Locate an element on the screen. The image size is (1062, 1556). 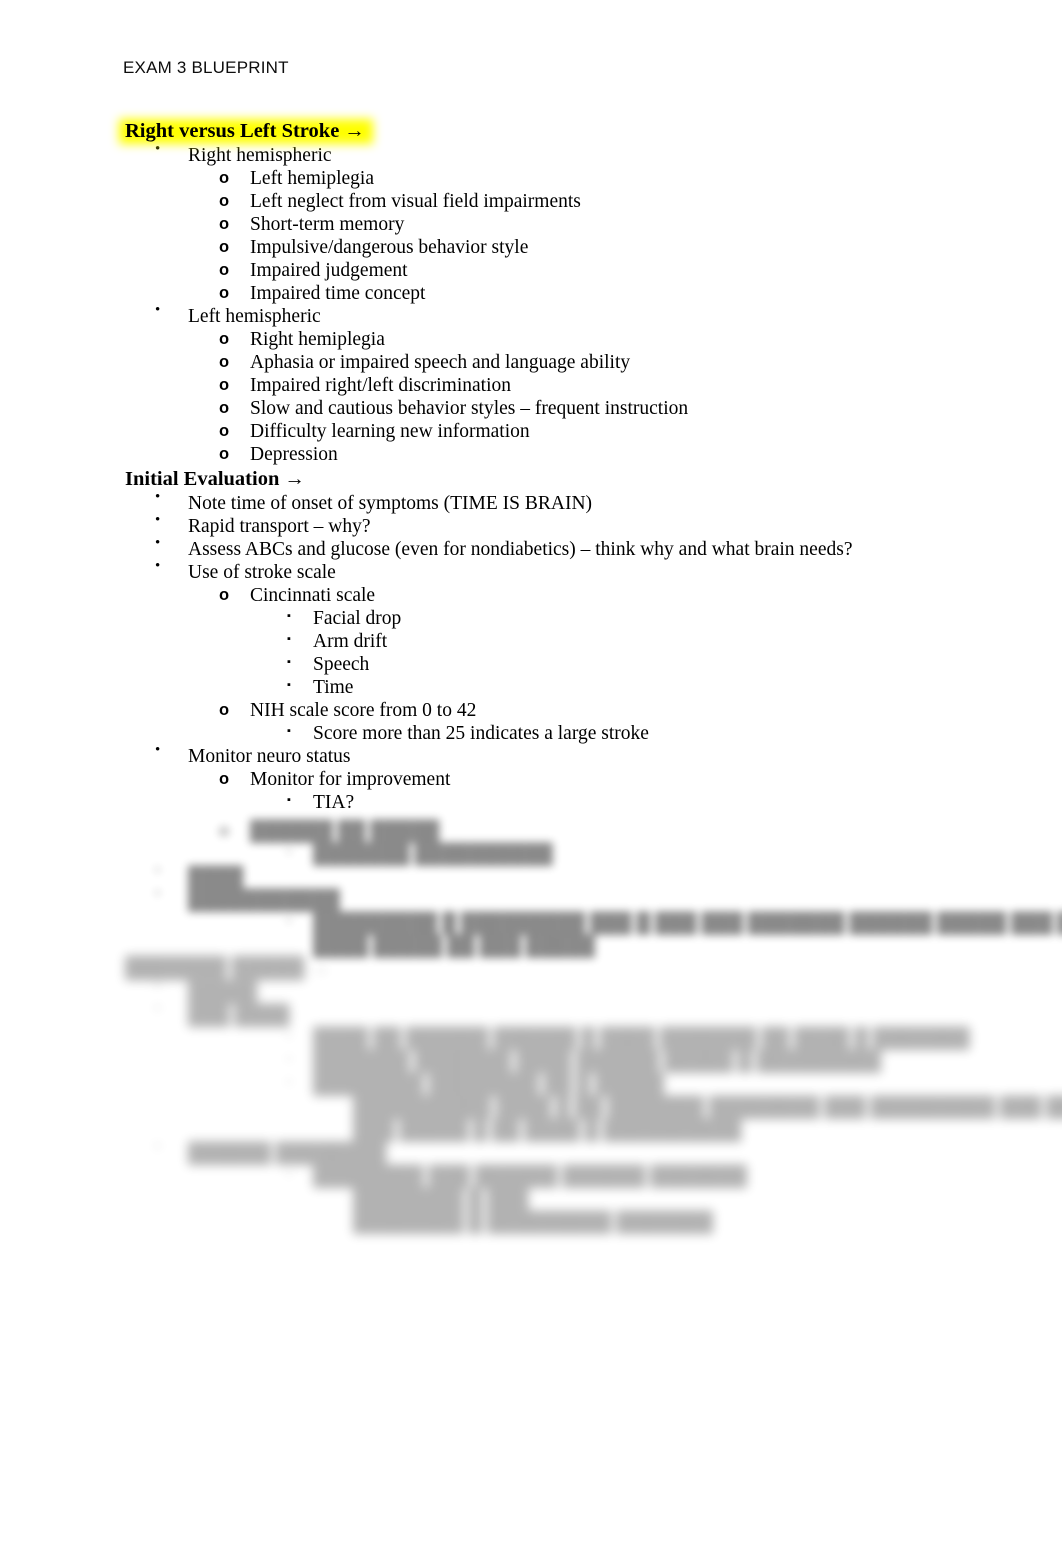
list-item-text: Impulsive/dangerous behavior style is located at coordinates (389, 247).